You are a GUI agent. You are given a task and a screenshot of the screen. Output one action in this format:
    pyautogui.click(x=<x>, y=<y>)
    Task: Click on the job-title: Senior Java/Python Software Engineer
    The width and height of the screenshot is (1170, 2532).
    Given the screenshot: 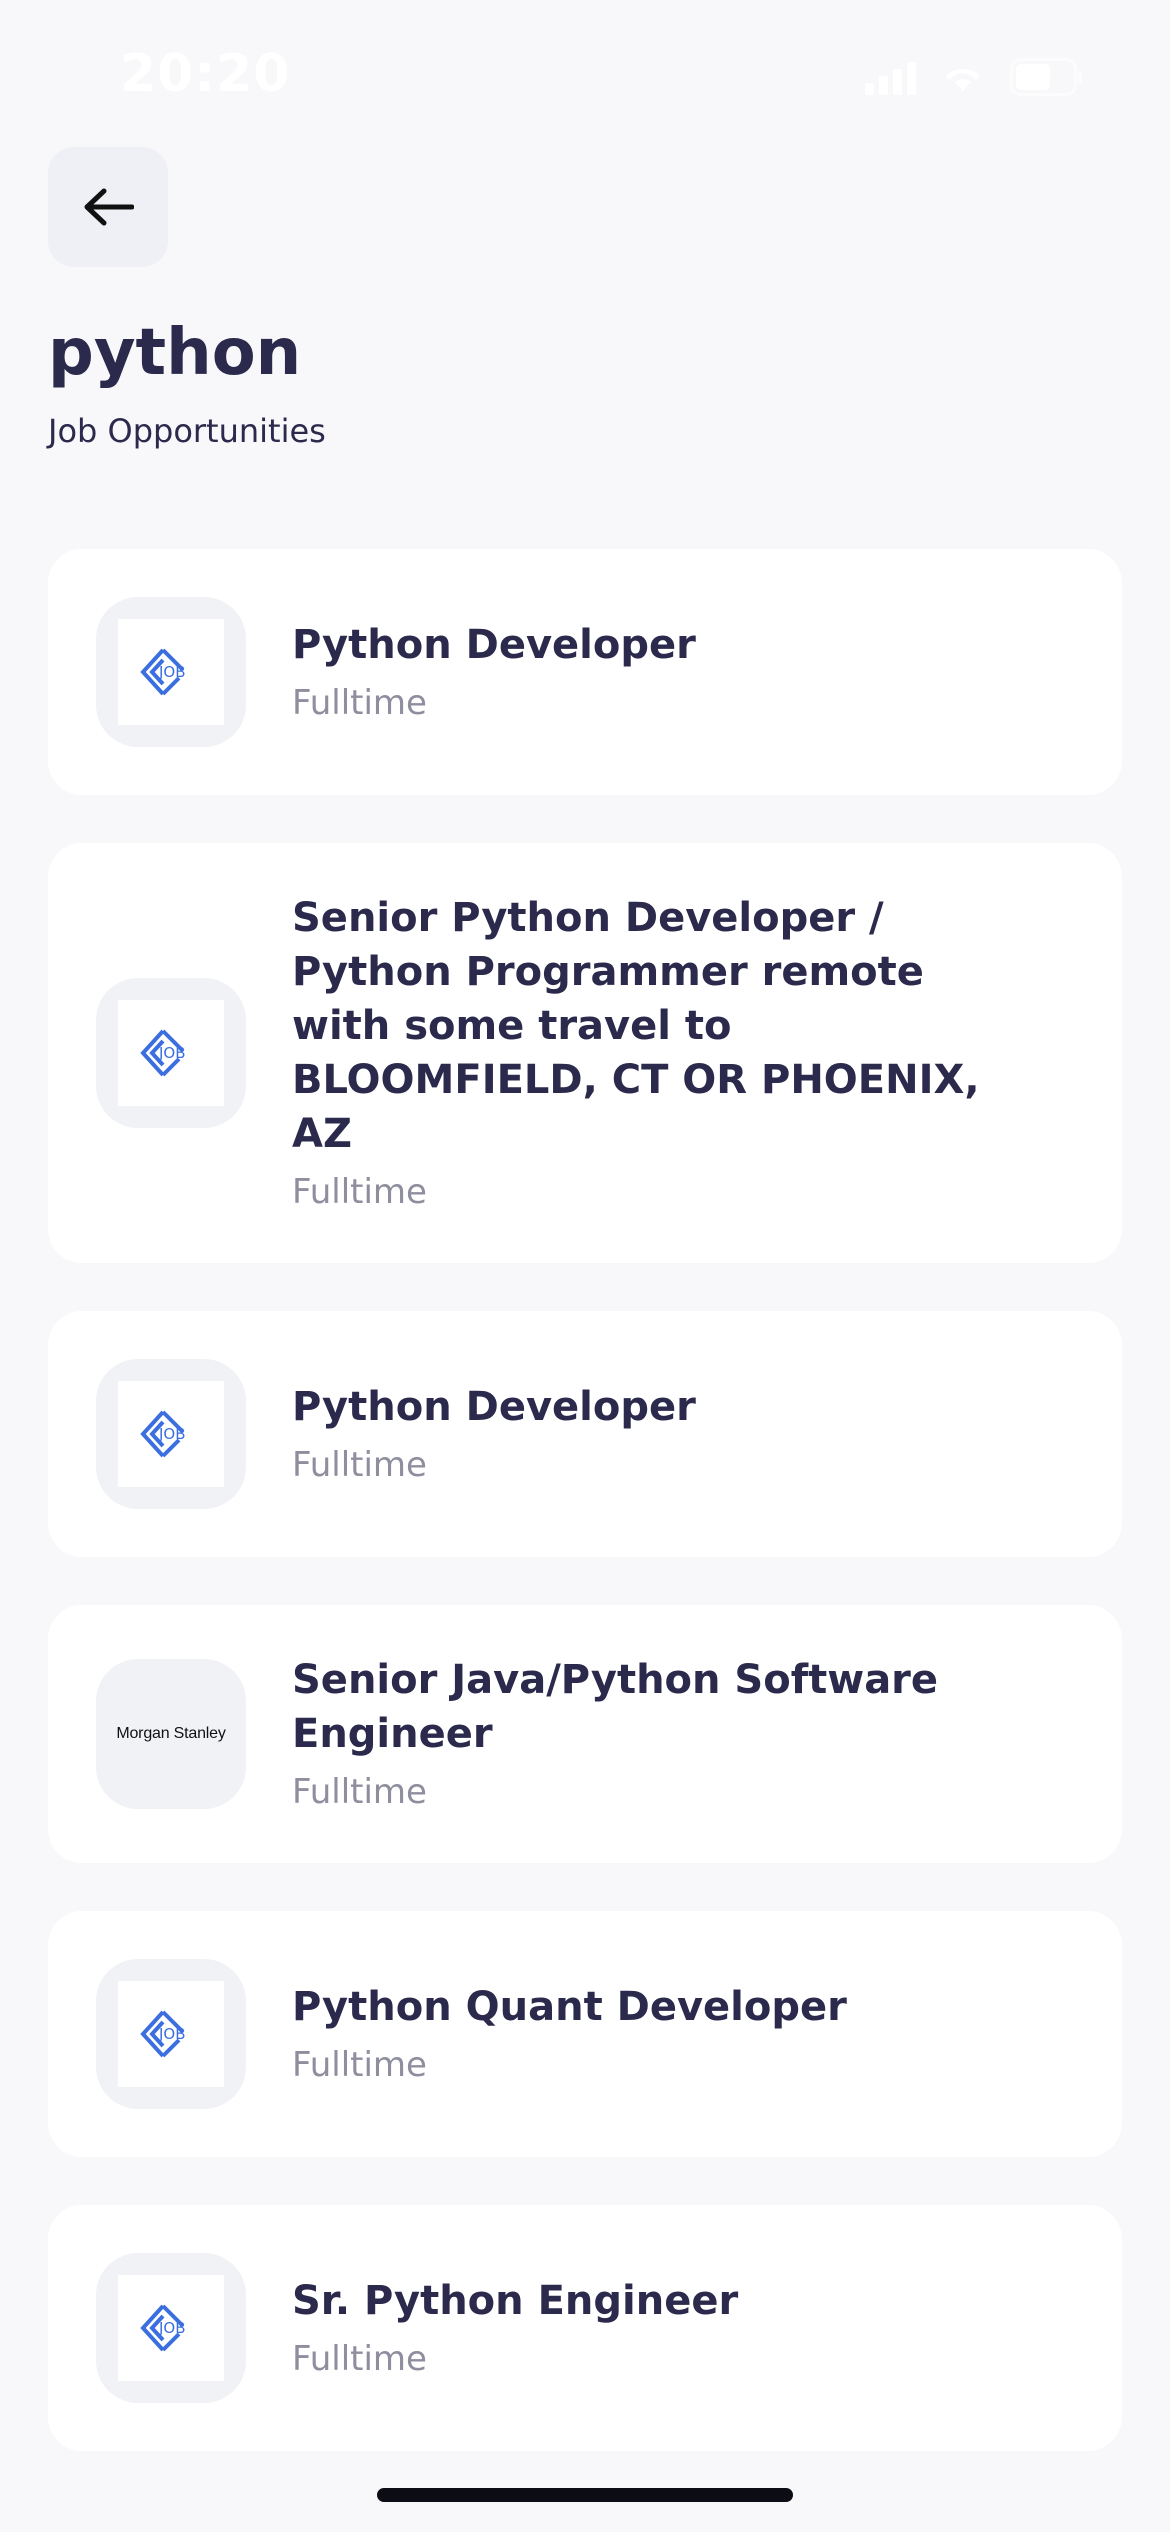 What is the action you would take?
    pyautogui.click(x=615, y=1707)
    